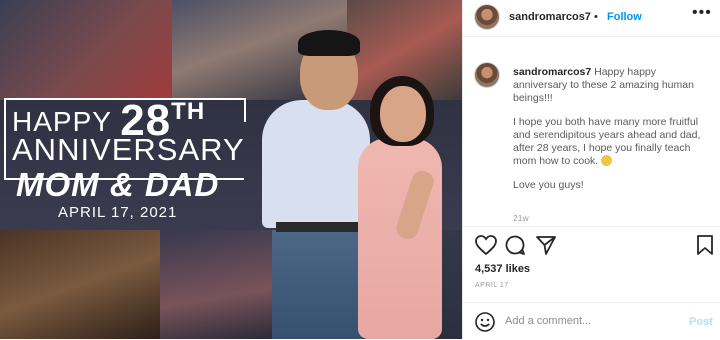 The image size is (720, 340). What do you see at coordinates (607, 160) in the screenshot?
I see `laughing-emoji-icon` at bounding box center [607, 160].